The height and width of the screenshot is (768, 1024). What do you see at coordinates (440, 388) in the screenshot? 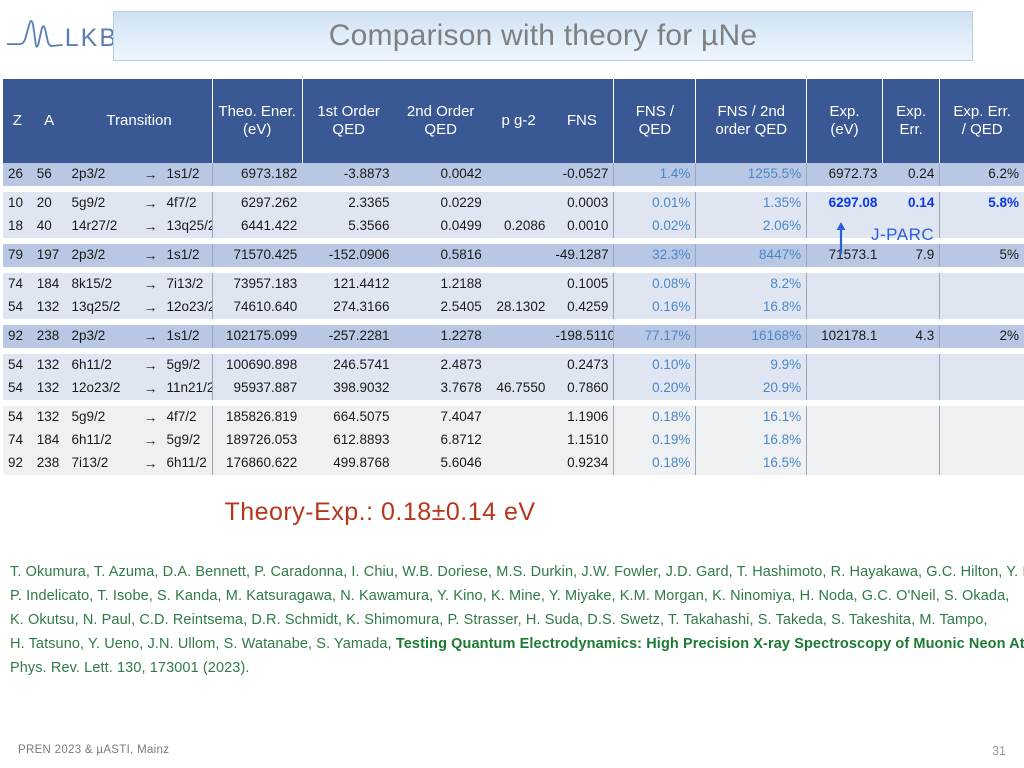
I see `cell-2nd-order-qed: 3.7678` at bounding box center [440, 388].